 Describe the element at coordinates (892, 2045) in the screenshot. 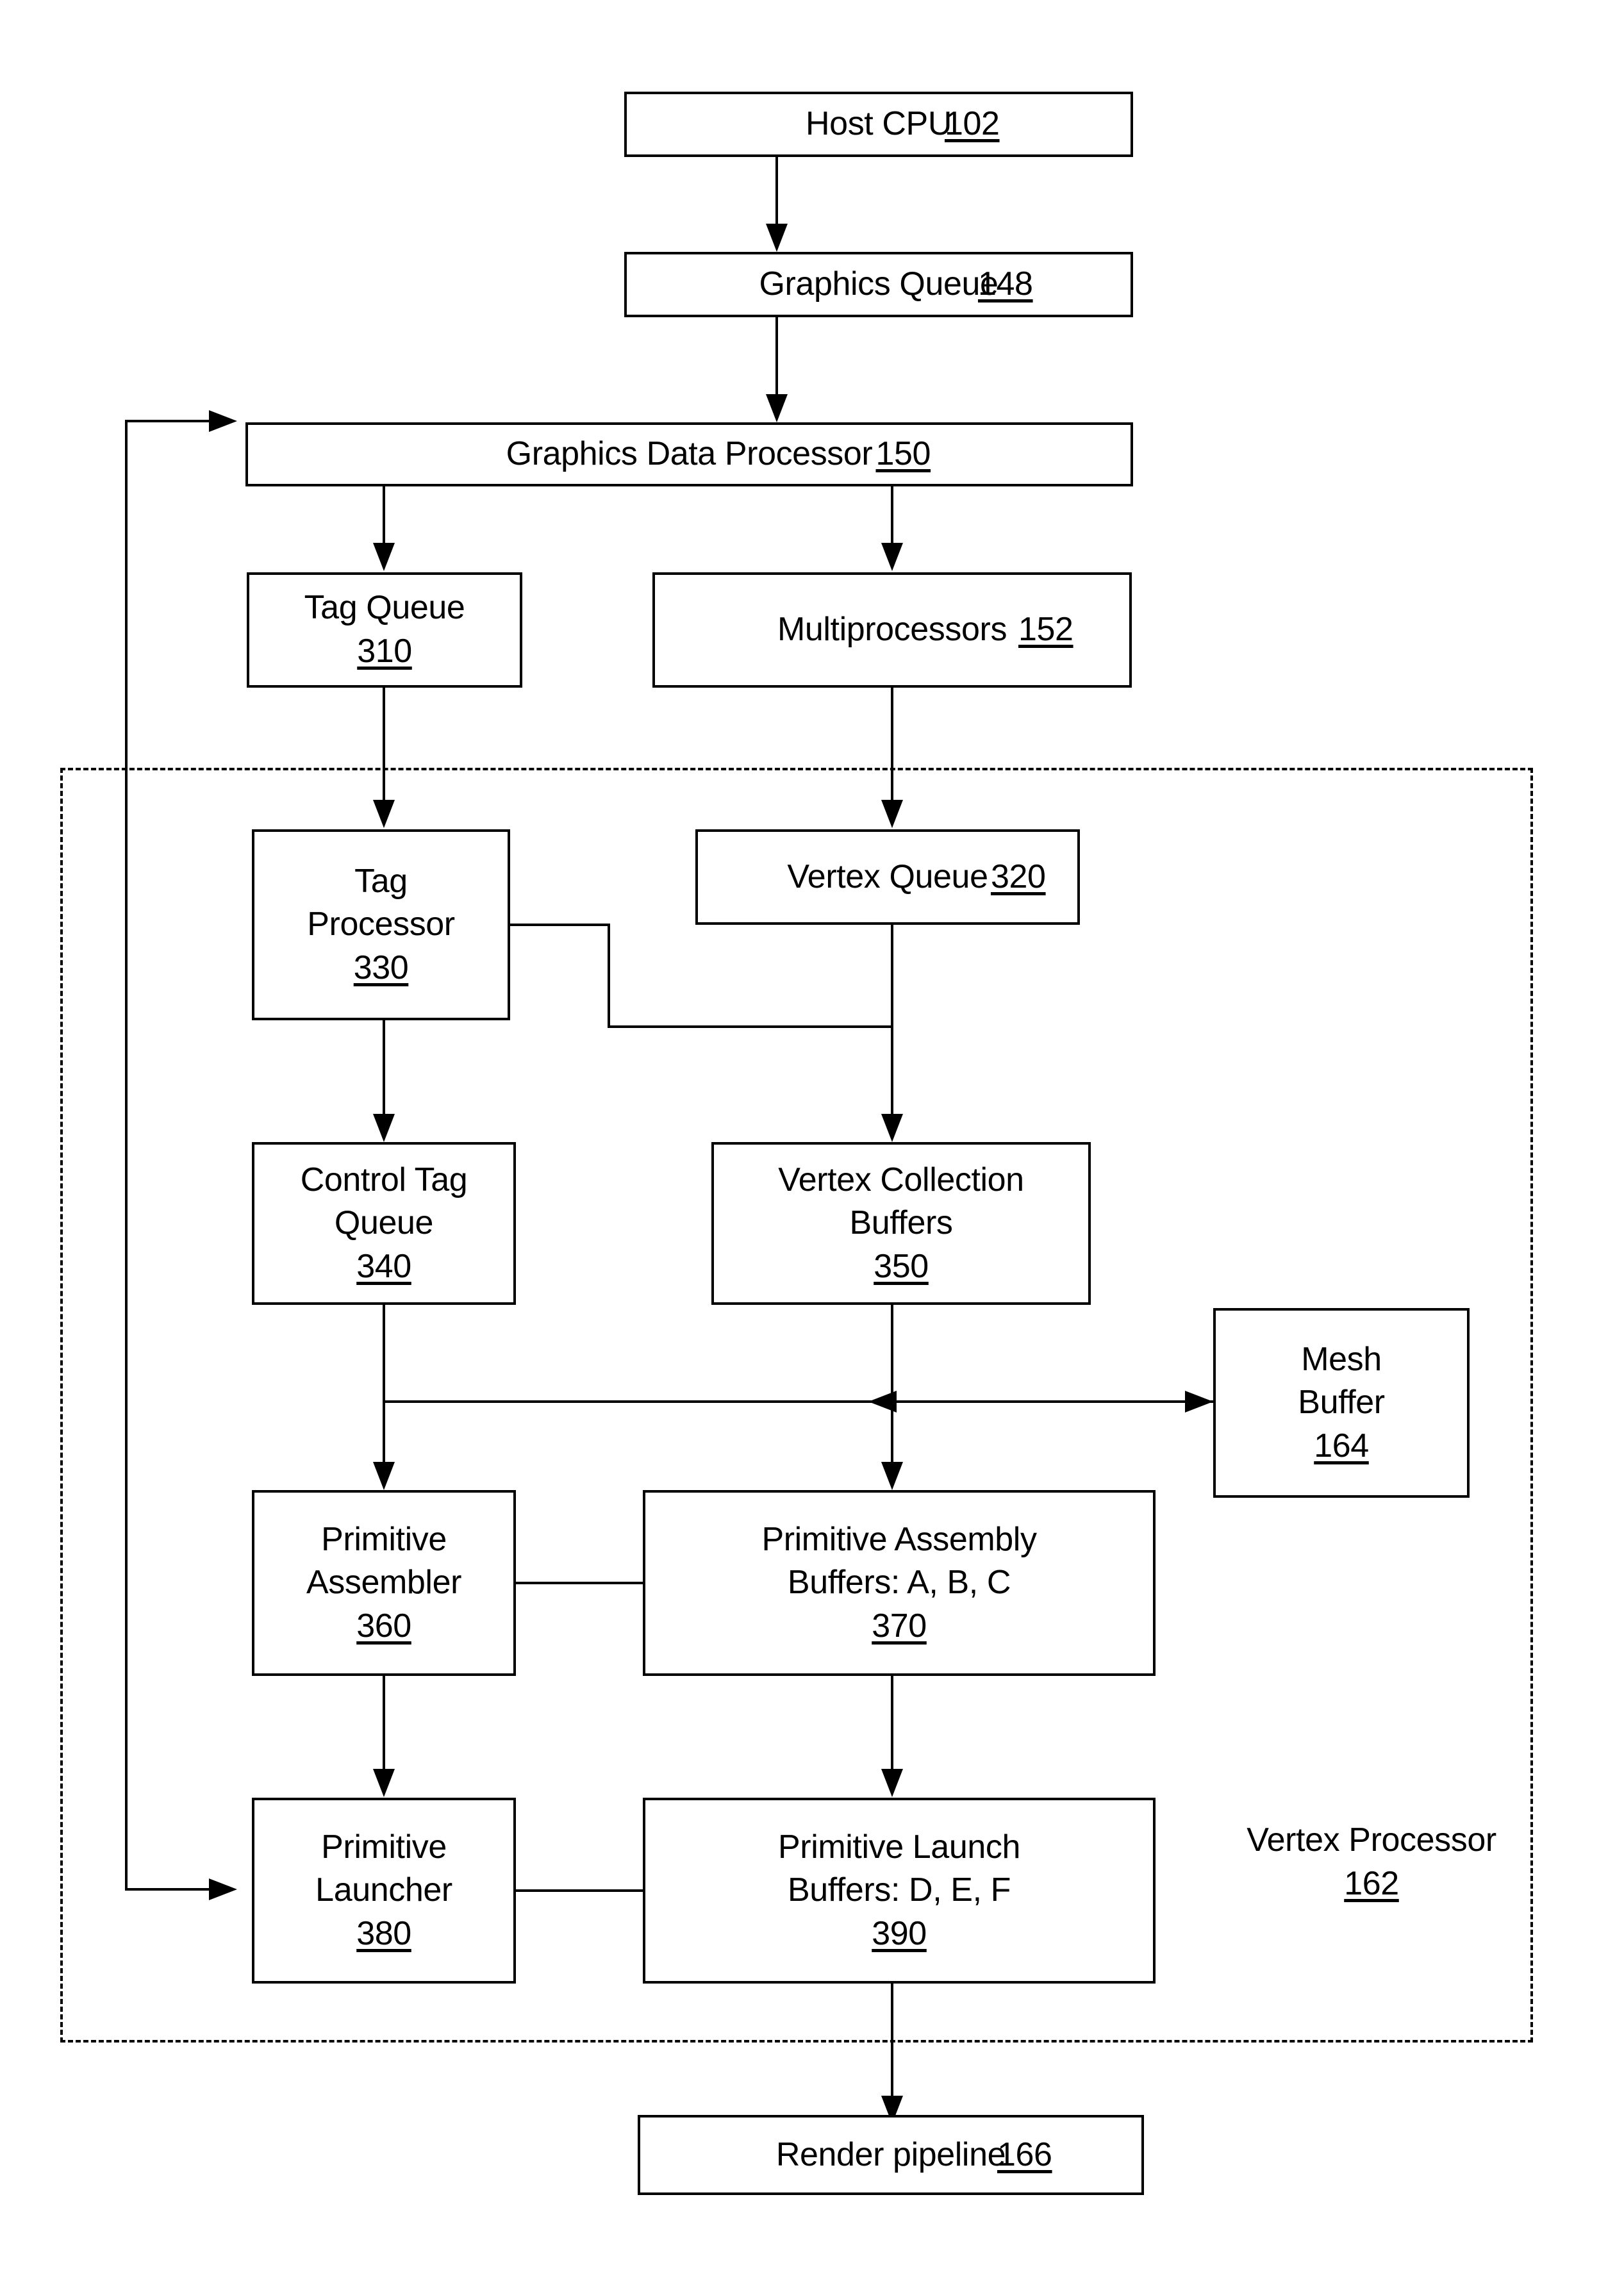

I see `connector-launch-buffers-to-render-pipeline` at that location.